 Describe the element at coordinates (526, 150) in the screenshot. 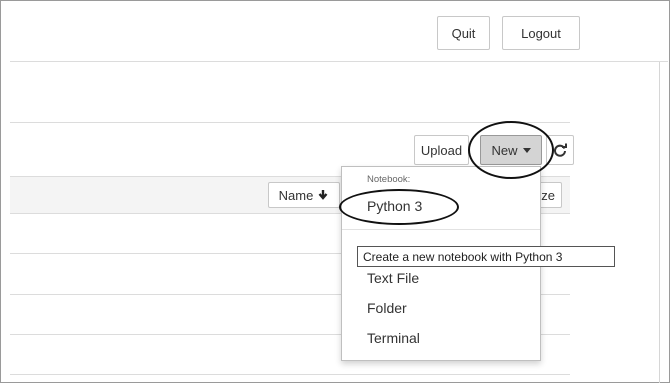

I see `caret-down-icon` at that location.